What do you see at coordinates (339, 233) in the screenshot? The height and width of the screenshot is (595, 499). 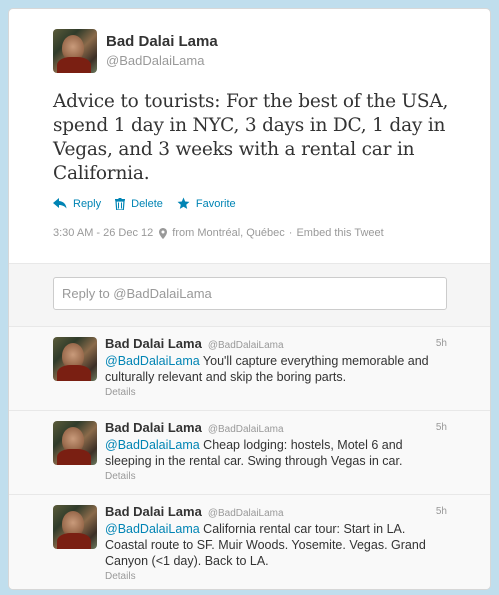 I see `embed-link: Embed this Tweet` at bounding box center [339, 233].